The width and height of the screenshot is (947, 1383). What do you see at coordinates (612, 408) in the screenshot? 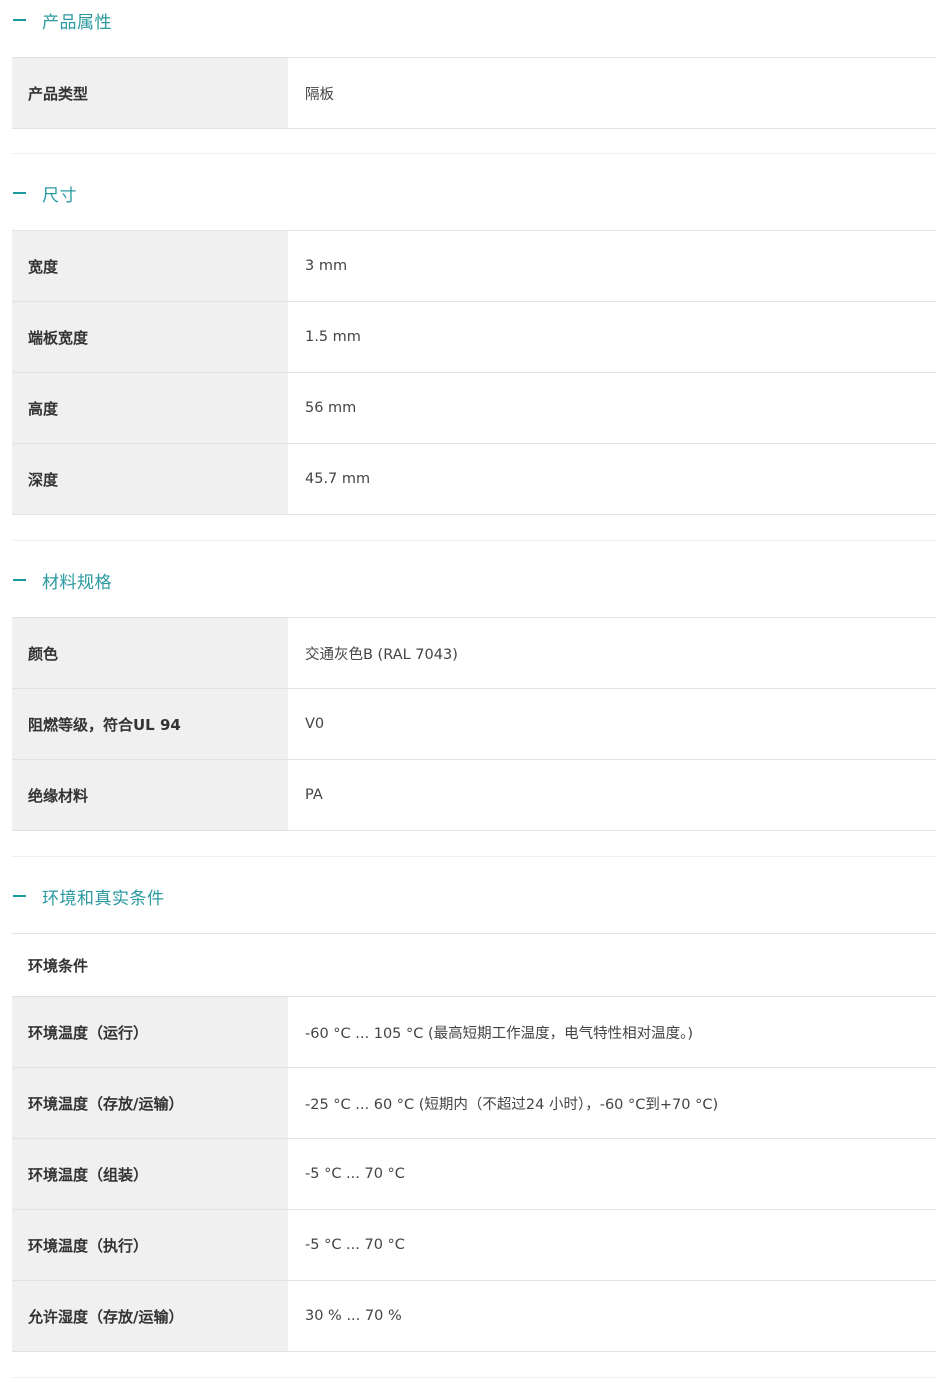
I see `row-value: 56 mm` at bounding box center [612, 408].